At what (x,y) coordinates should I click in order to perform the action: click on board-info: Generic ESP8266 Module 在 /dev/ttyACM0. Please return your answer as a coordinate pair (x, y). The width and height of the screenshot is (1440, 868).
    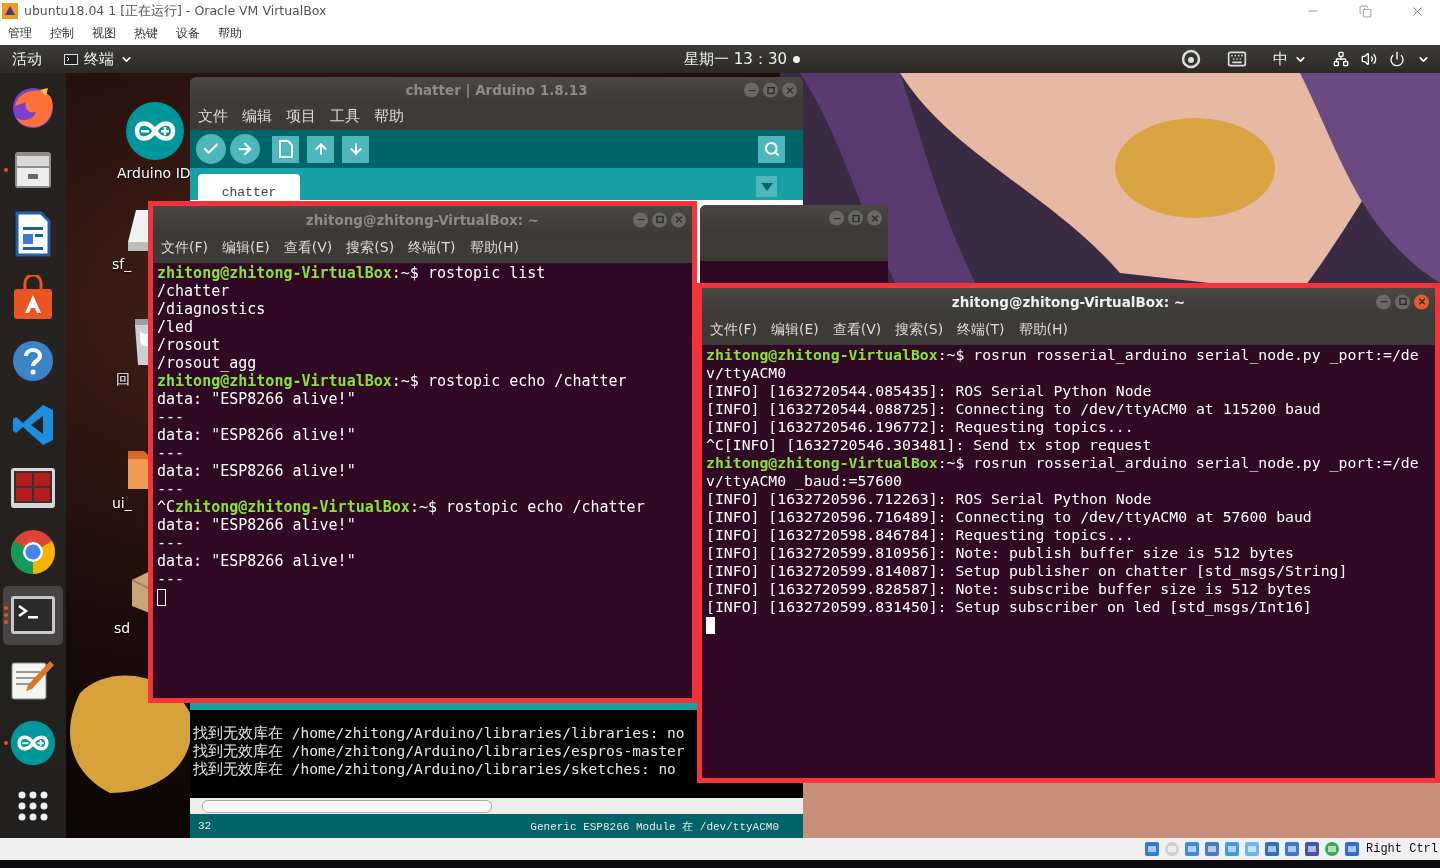
    Looking at the image, I should click on (654, 826).